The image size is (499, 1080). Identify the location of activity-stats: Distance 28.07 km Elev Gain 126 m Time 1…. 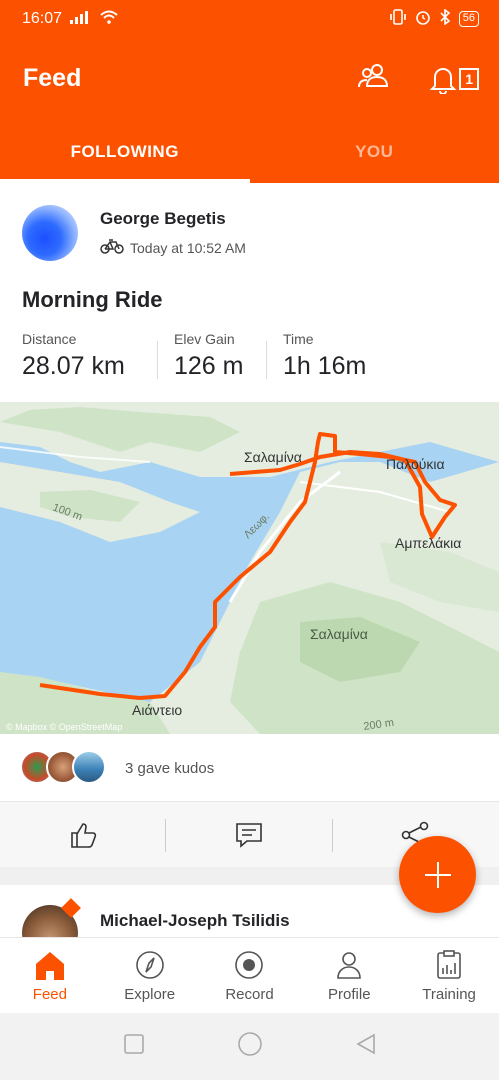
(249, 361).